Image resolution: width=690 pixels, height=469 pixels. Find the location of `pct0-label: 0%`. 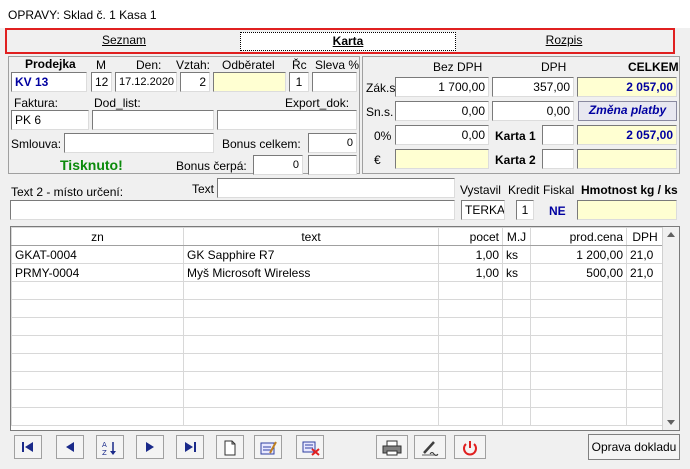

pct0-label: 0% is located at coordinates (383, 136).